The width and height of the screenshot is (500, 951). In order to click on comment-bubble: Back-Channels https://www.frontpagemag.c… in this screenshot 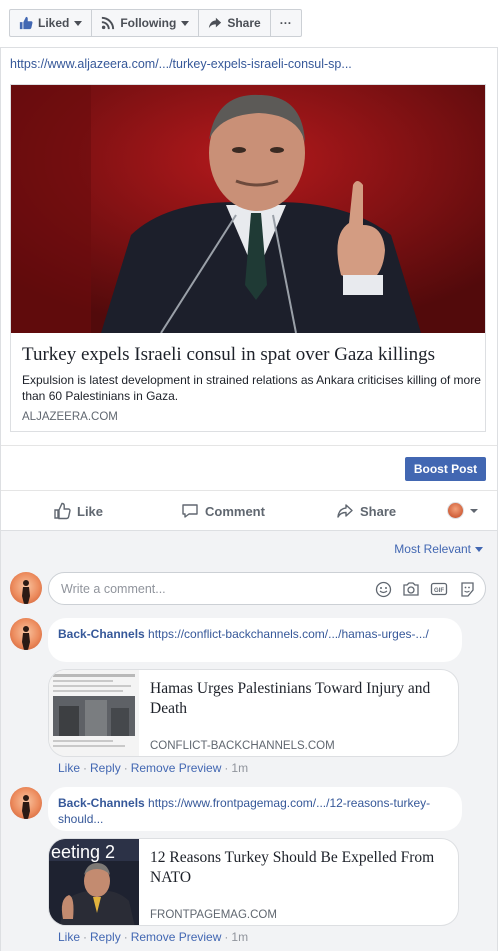, I will do `click(255, 809)`.